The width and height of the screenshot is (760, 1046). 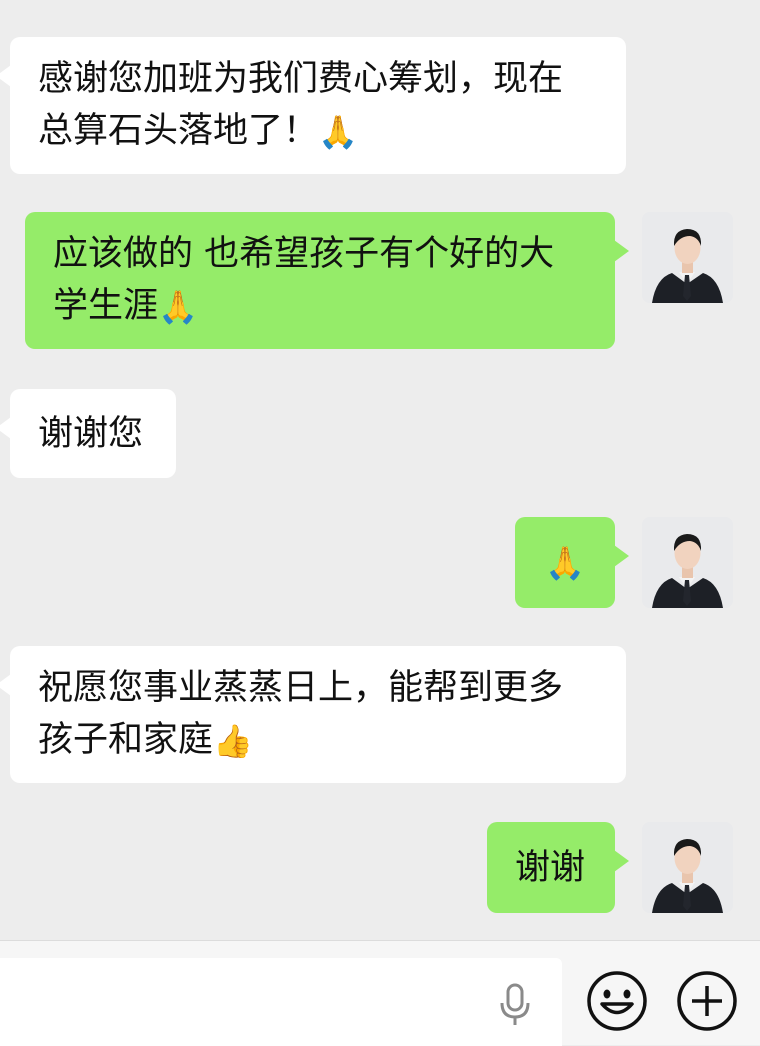 I want to click on message-bubble-outgoing: 谢谢, so click(x=558, y=867).